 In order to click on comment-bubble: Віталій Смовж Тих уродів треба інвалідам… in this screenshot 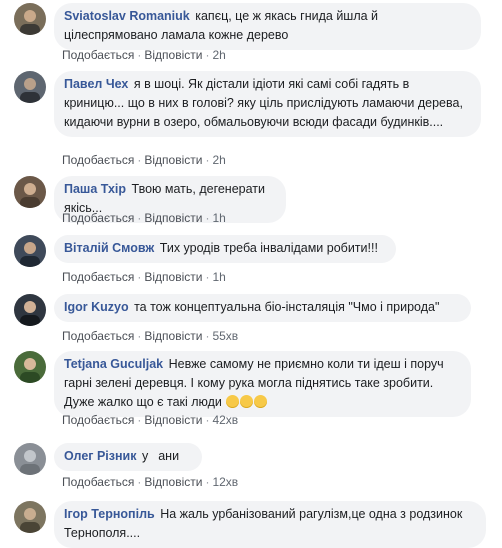, I will do `click(225, 249)`.